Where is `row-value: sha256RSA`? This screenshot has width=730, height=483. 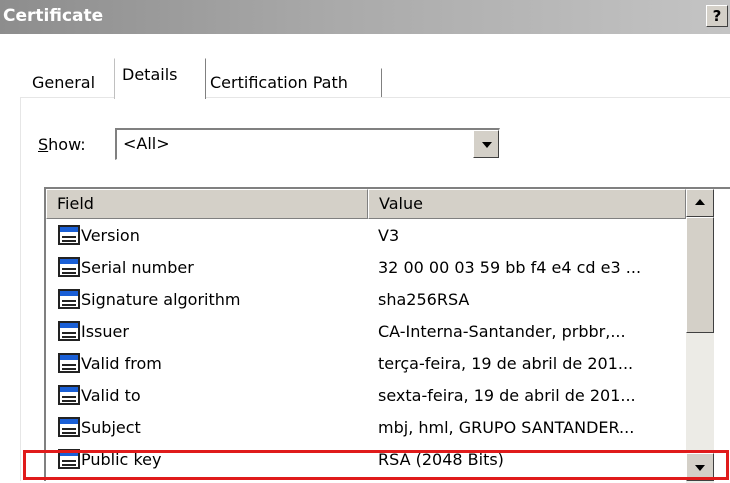 row-value: sha256RSA is located at coordinates (424, 299).